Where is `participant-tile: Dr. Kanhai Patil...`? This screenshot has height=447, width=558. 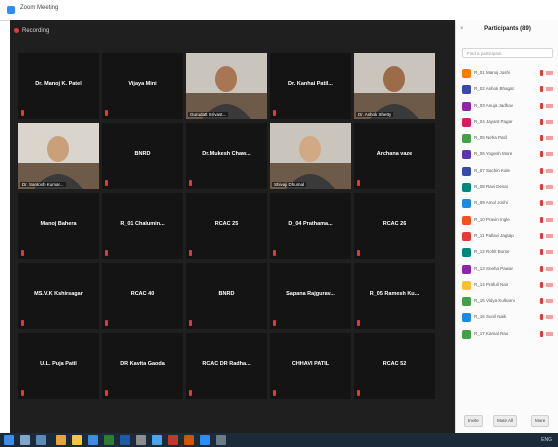
participant-tile: Dr. Kanhai Patil... is located at coordinates (310, 86).